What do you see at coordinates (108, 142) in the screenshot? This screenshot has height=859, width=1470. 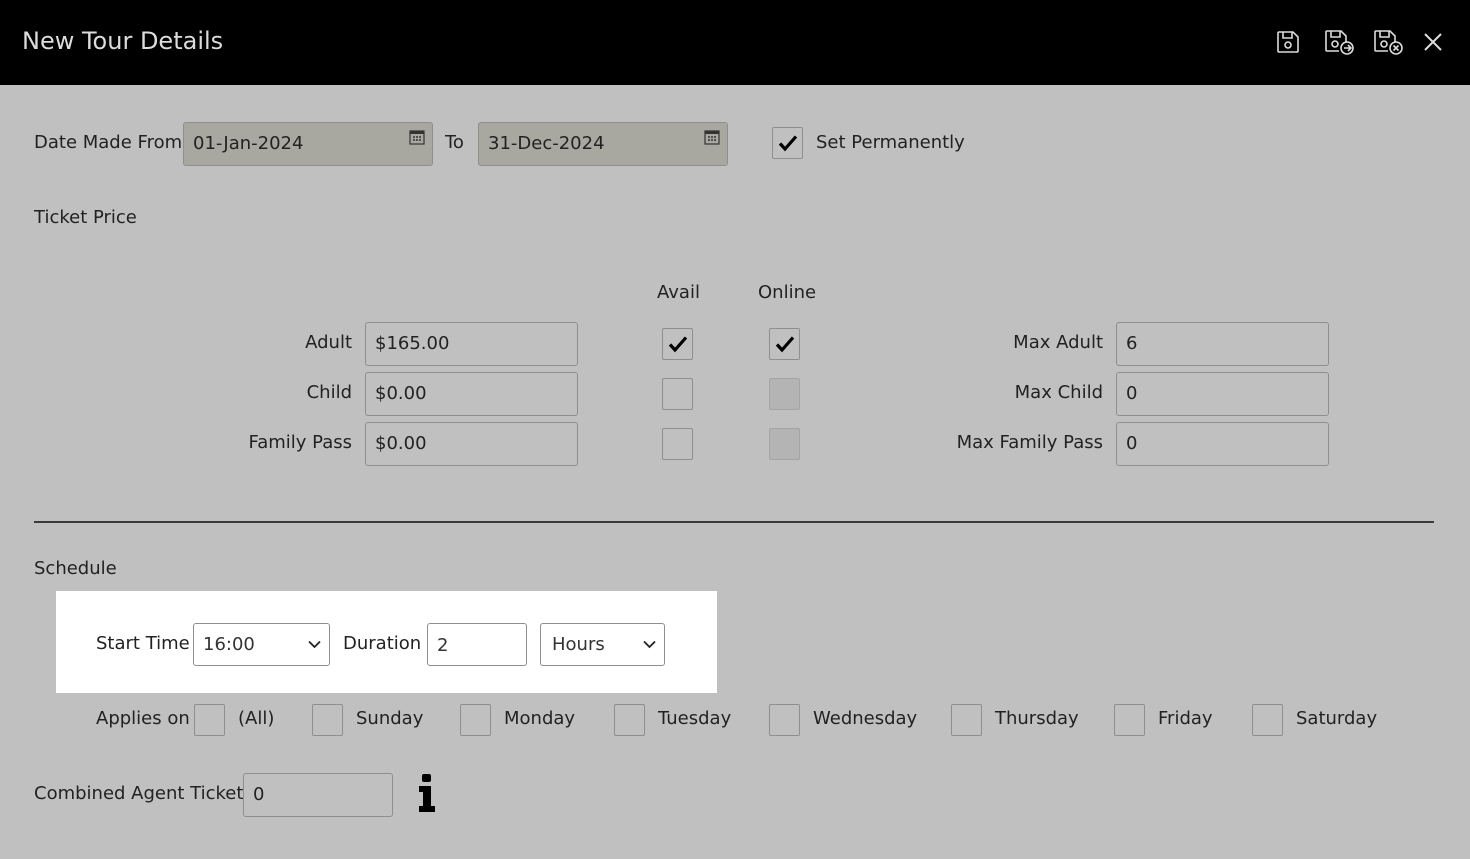 I see `date-made-from-label: Date Made From` at bounding box center [108, 142].